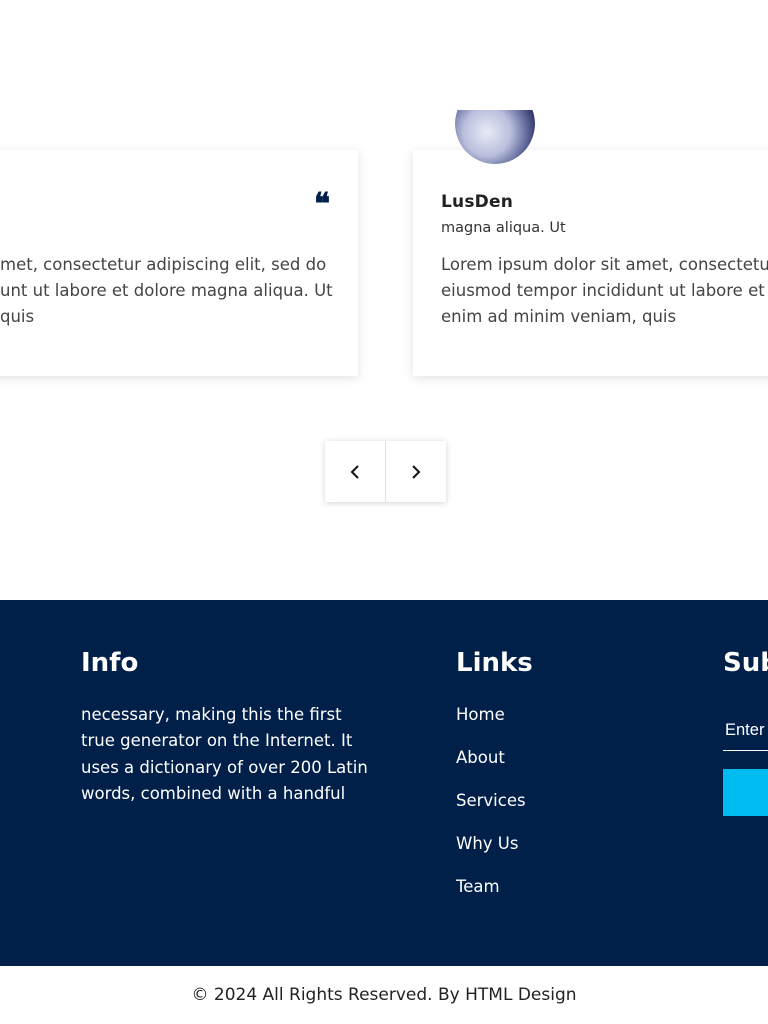  I want to click on carousel-controls, so click(385, 471).